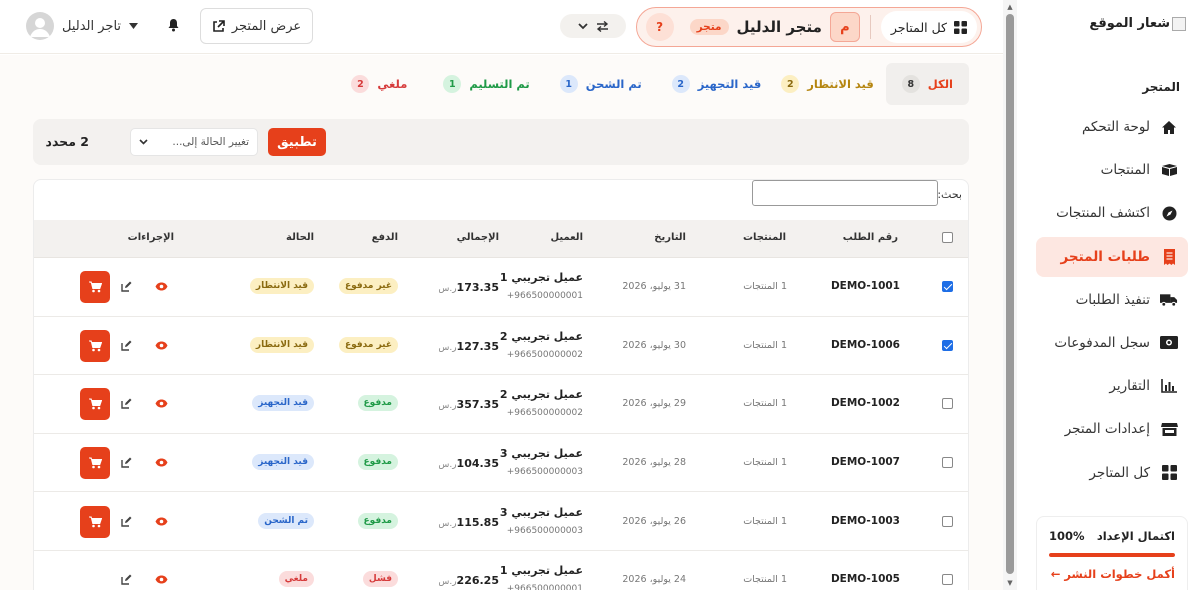 The width and height of the screenshot is (1200, 590). I want to click on th-customer: العميل, so click(566, 237).